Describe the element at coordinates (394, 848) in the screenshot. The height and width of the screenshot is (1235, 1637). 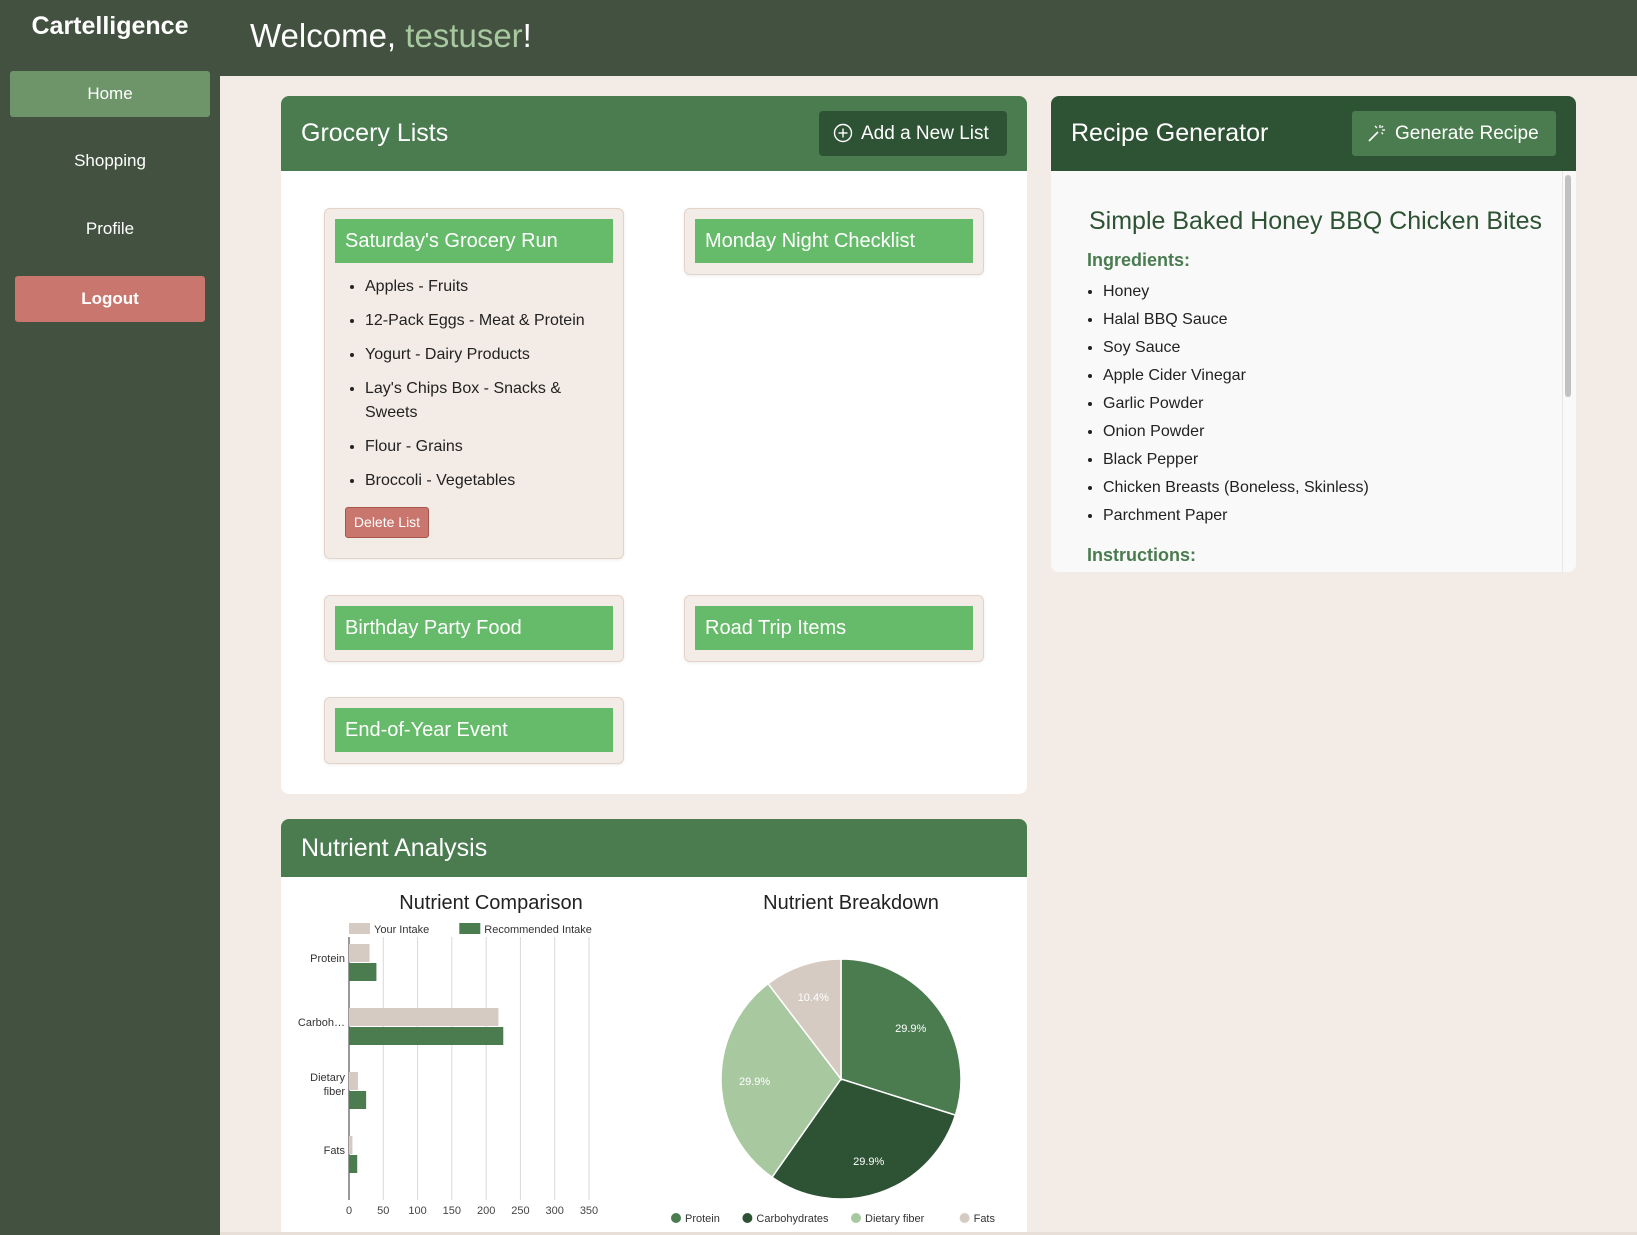
I see `nutrient-analysis-title: Nutrient Analysis` at that location.